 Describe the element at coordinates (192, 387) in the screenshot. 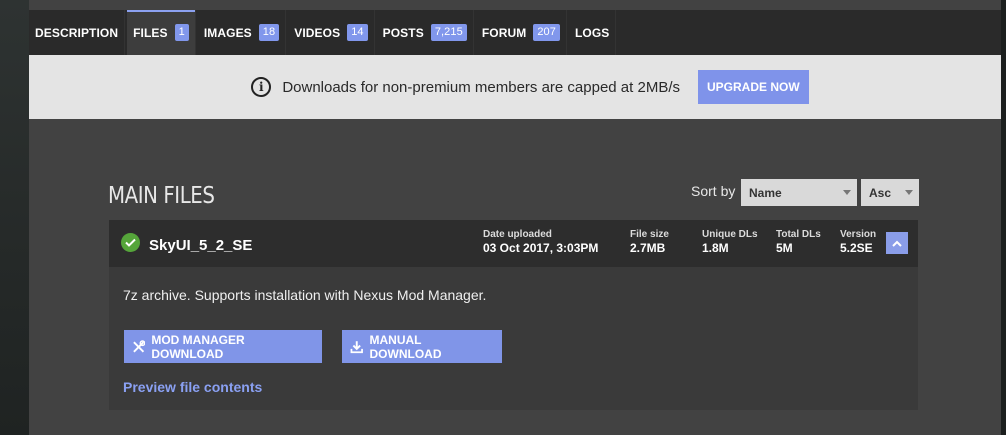

I see `preview-file-contents-link: Preview file contents` at that location.